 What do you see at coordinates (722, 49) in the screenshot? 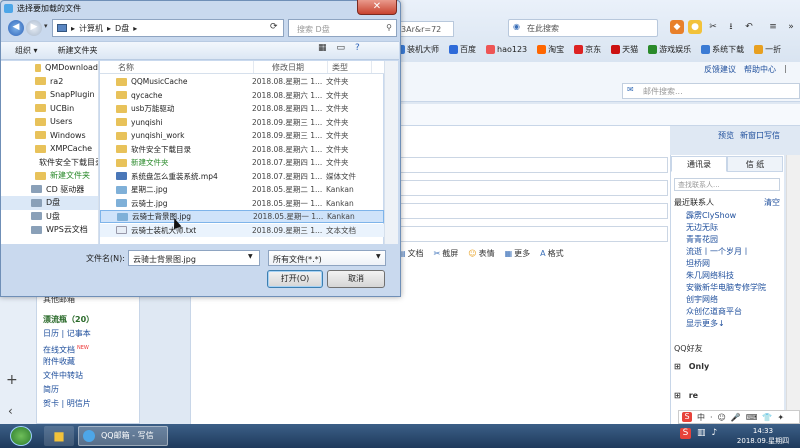
I see `bookmark-item: 系统下载` at bounding box center [722, 49].